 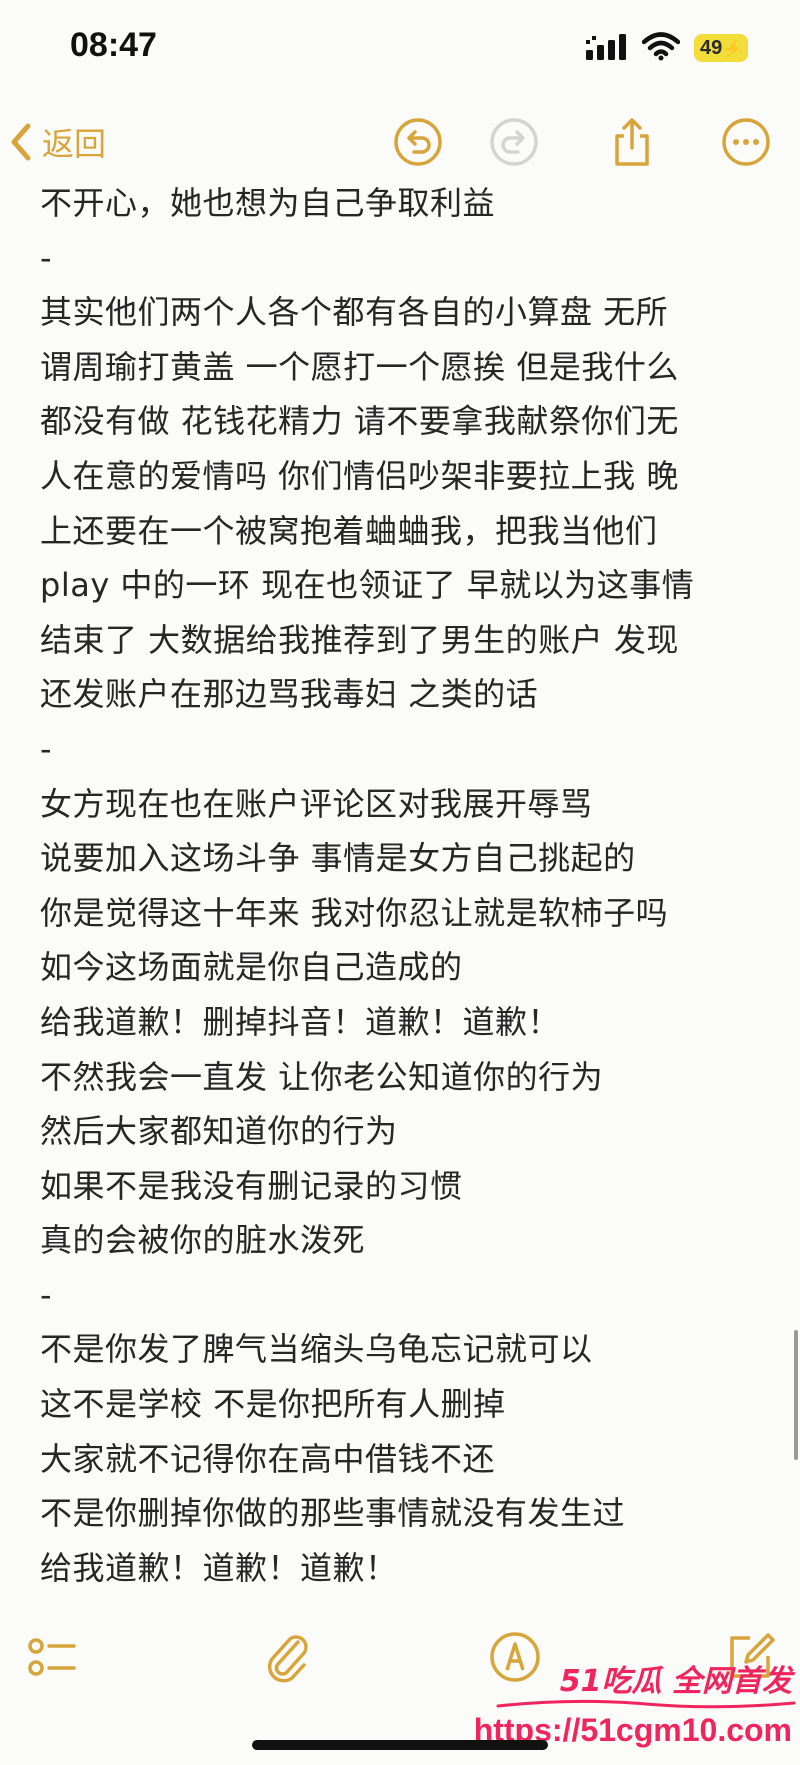 I want to click on wifi-icon, so click(x=661, y=46).